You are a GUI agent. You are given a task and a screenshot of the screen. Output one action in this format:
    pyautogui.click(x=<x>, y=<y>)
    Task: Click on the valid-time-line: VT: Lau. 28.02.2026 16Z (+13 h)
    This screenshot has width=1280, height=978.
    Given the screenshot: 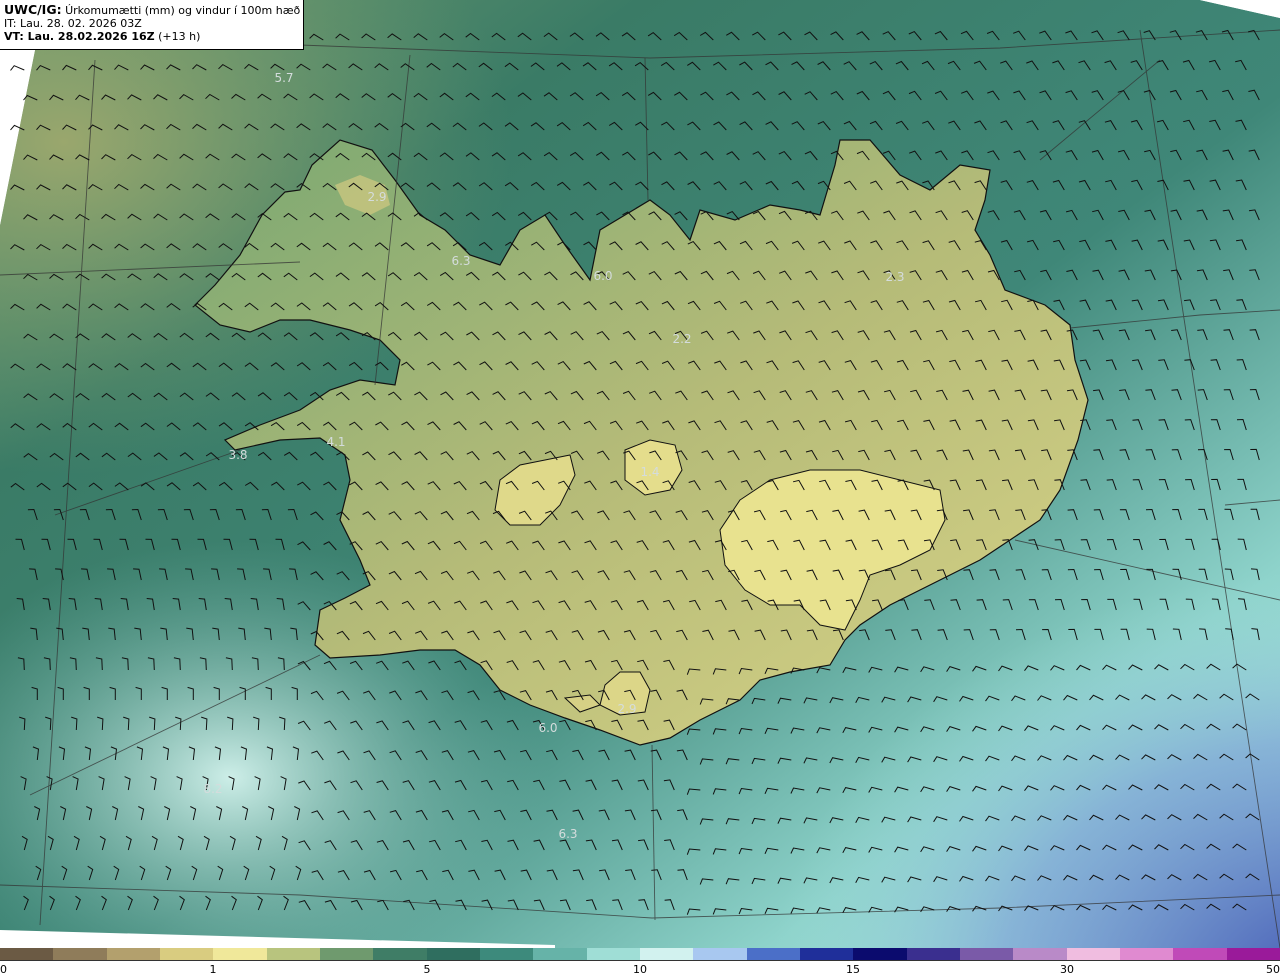 What is the action you would take?
    pyautogui.click(x=151, y=36)
    